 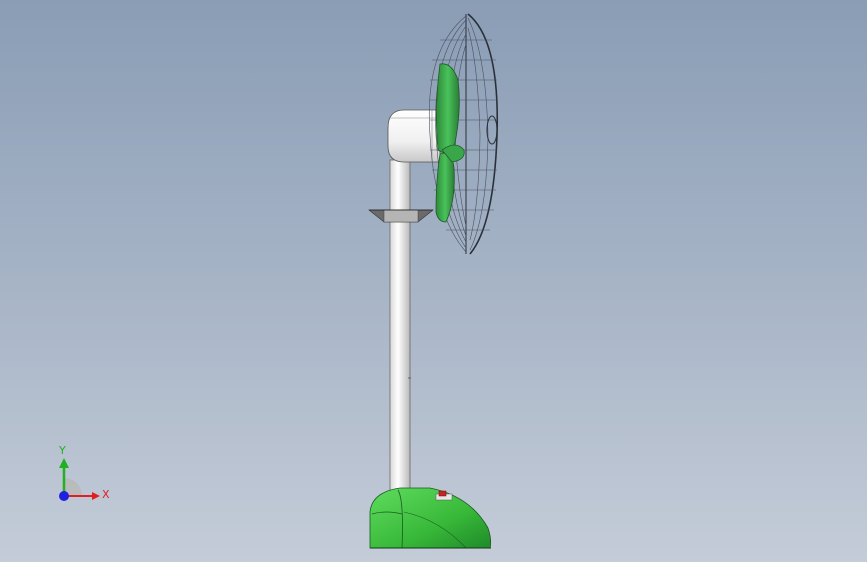 What do you see at coordinates (84, 472) in the screenshot?
I see `coordinate-triad: Y X` at bounding box center [84, 472].